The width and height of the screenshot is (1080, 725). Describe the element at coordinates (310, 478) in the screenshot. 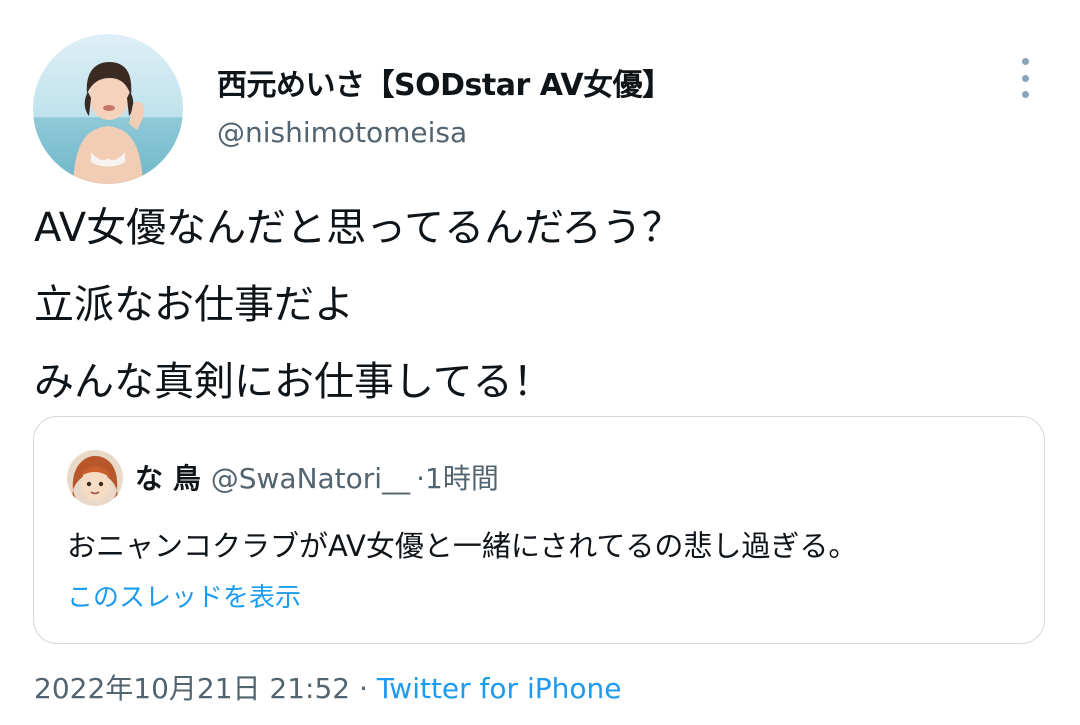

I see `quoted-handle: @SwaNatori__` at that location.